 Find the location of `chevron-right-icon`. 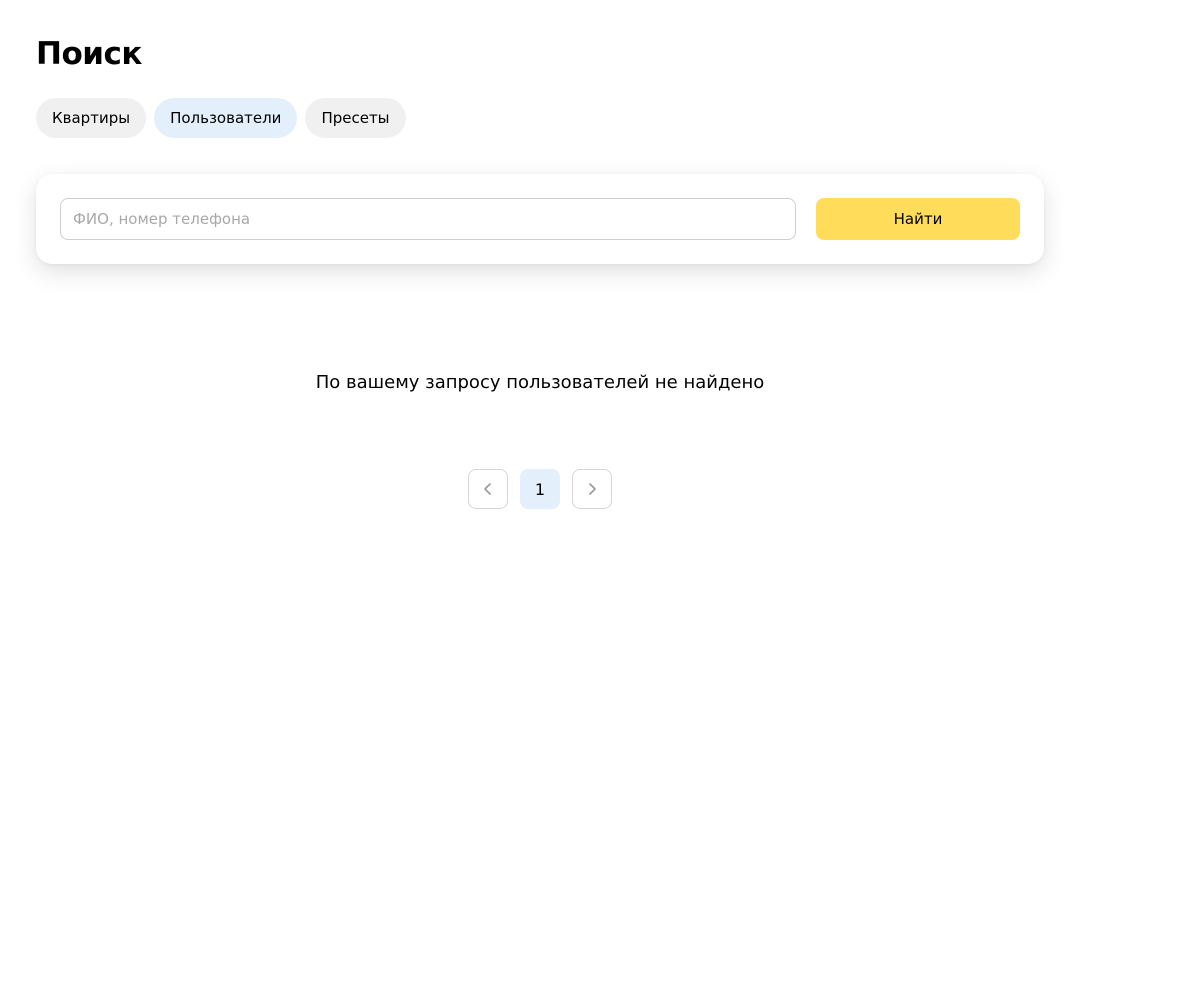

chevron-right-icon is located at coordinates (592, 489).